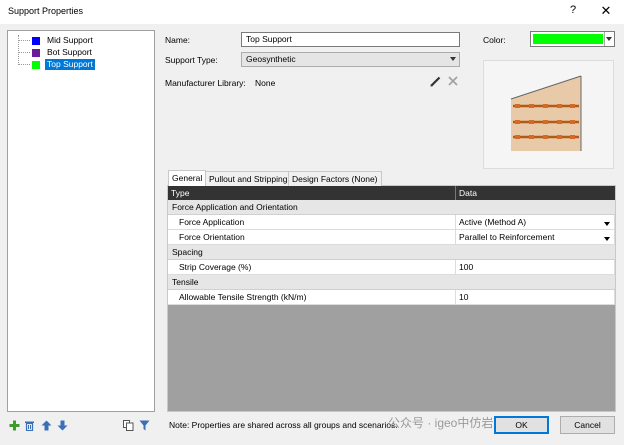 Image resolution: width=624 pixels, height=445 pixels. What do you see at coordinates (391, 282) in the screenshot?
I see `grid-category-row: Tensile` at bounding box center [391, 282].